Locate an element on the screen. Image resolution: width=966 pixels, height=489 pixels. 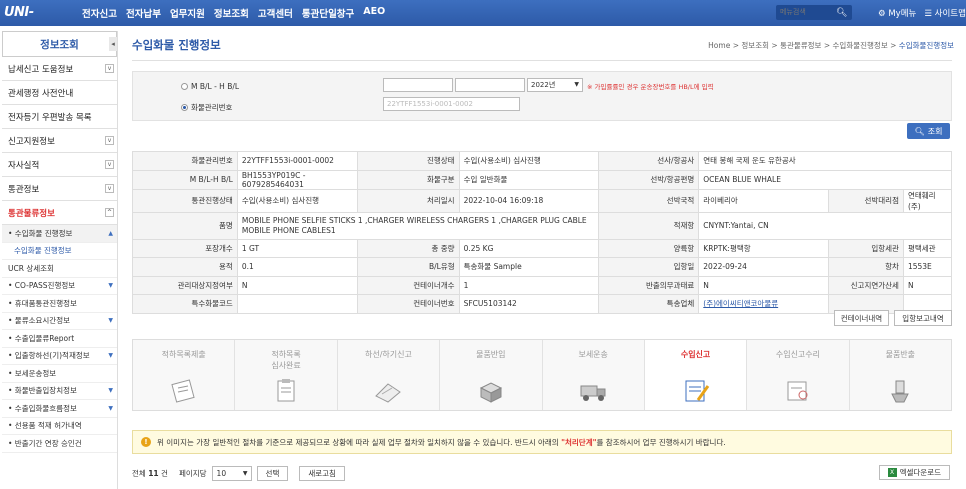
sidebar-item: 자사실적 v is located at coordinates (59, 165).